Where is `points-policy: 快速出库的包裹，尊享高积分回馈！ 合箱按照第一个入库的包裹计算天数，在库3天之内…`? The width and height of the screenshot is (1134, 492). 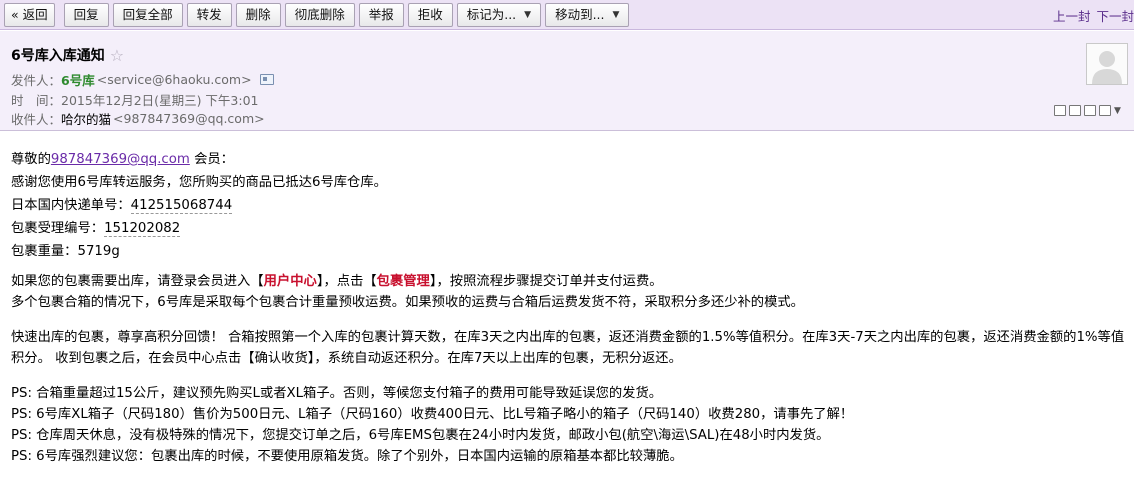
points-policy: 快速出库的包裹，尊享高积分回馈！ 合箱按照第一个入库的包裹计算天数，在库3天之内… is located at coordinates (568, 348).